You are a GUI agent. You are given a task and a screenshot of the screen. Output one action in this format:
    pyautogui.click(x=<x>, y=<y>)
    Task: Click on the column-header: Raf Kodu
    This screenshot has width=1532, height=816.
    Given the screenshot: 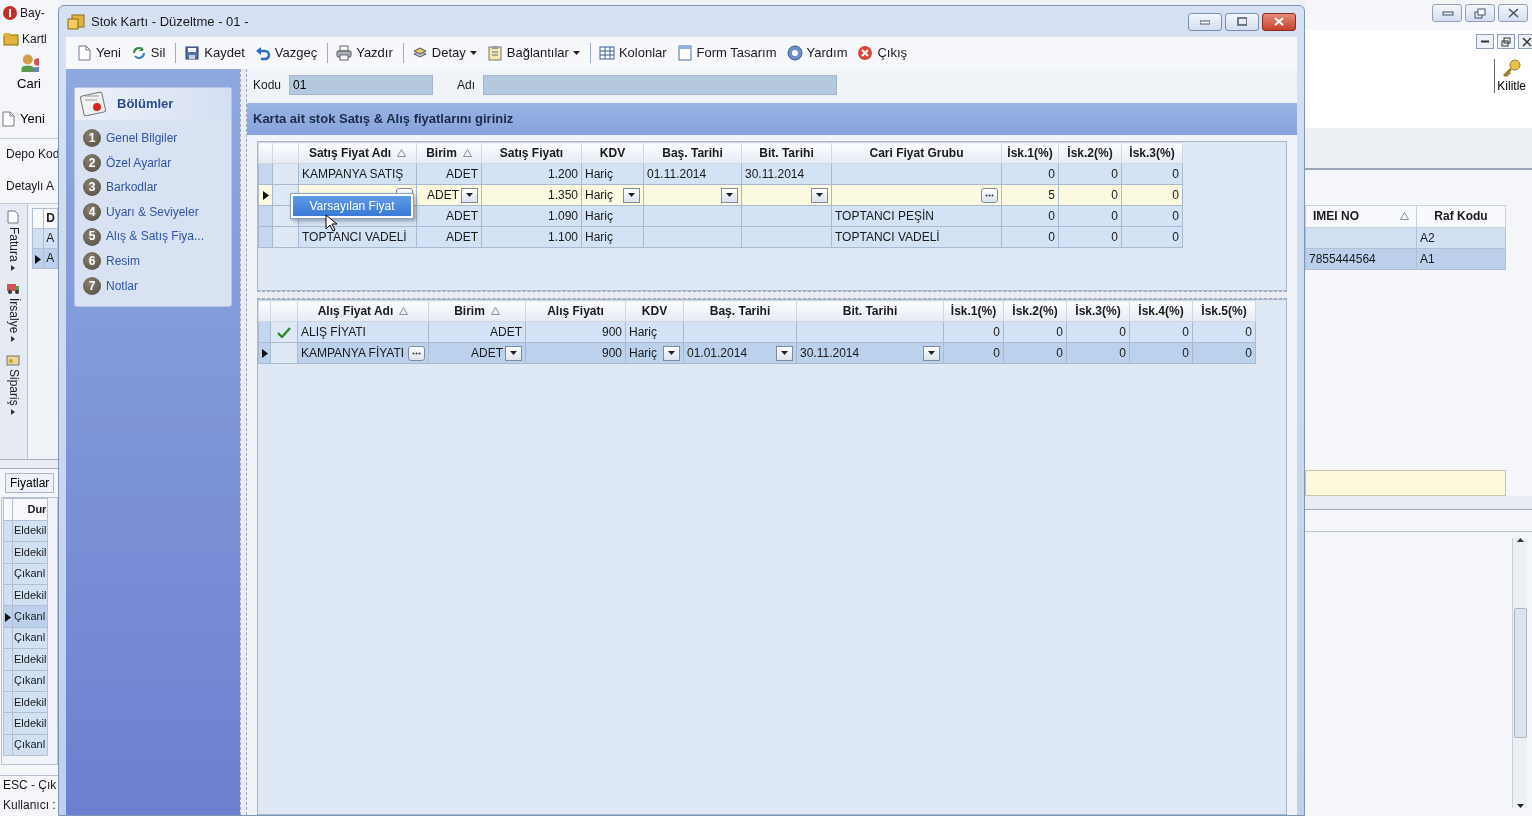 What is the action you would take?
    pyautogui.click(x=1461, y=216)
    